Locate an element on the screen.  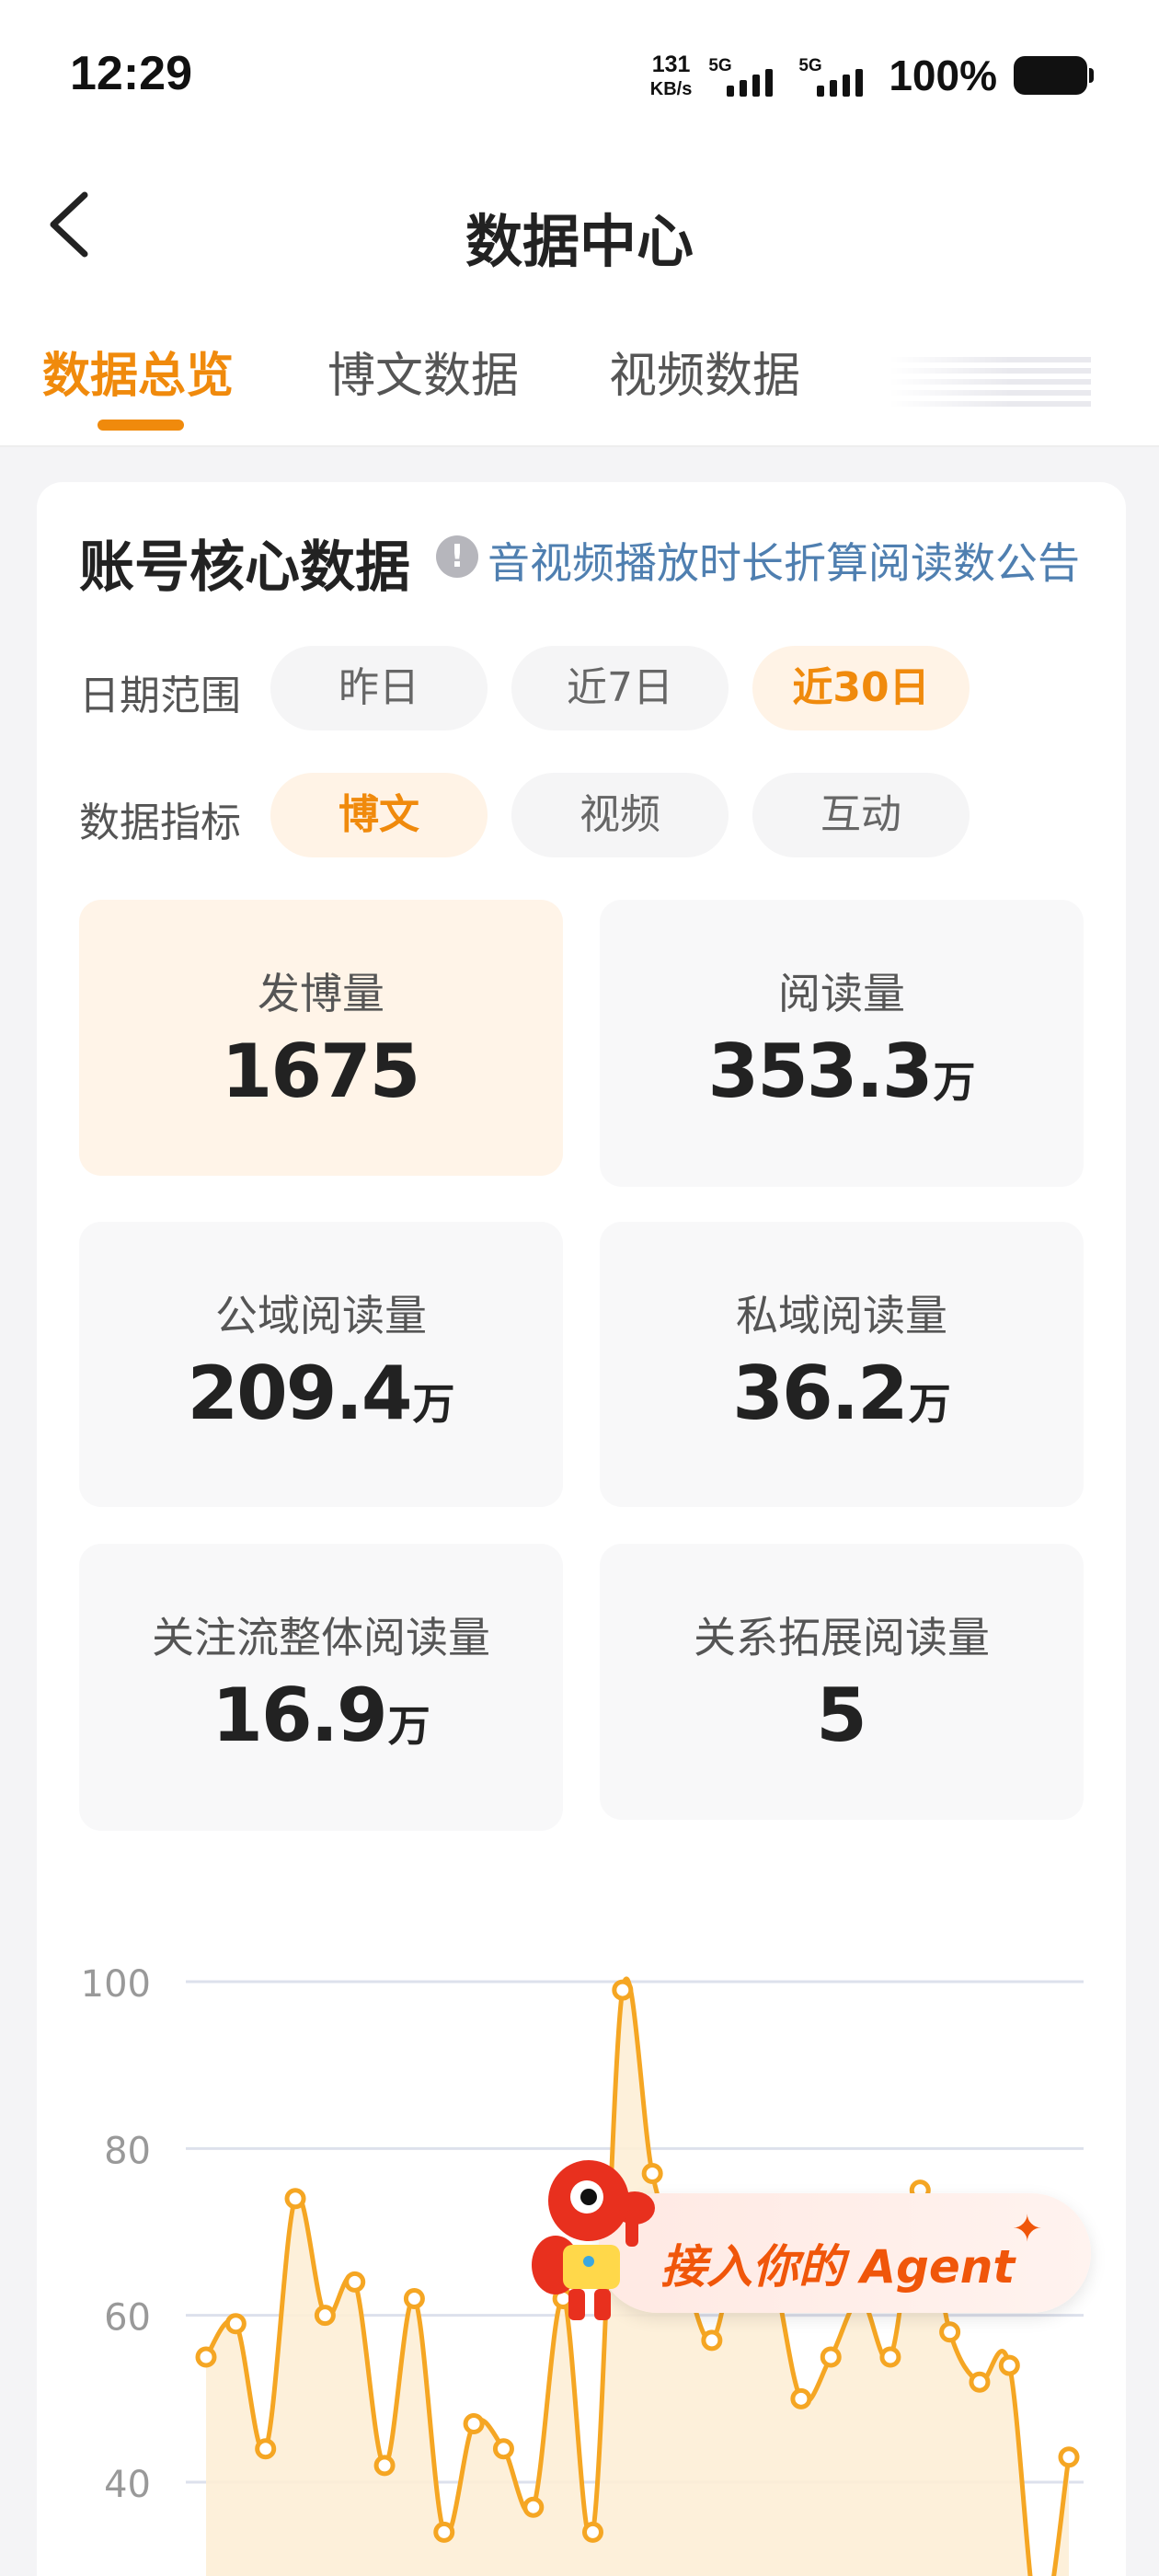
battery-icon is located at coordinates (1054, 75).